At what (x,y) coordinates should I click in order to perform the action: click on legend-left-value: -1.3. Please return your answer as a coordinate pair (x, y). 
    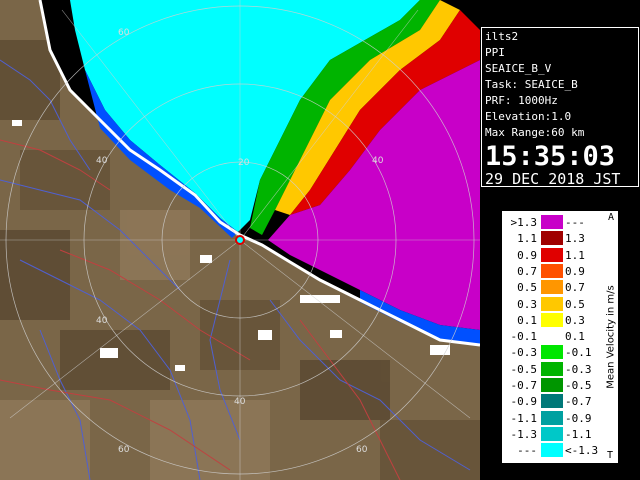
    Looking at the image, I should click on (524, 434).